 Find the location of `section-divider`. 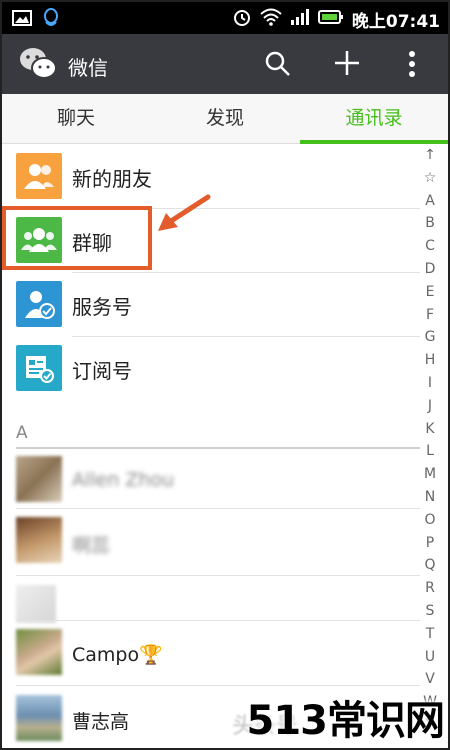

section-divider is located at coordinates (218, 448).